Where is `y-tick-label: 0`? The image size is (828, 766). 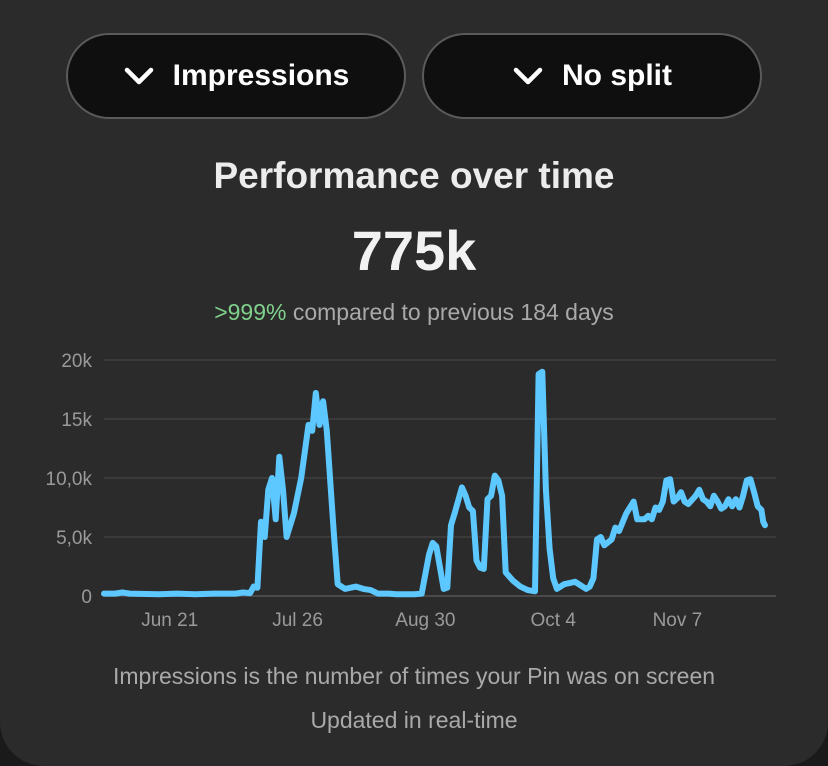
y-tick-label: 0 is located at coordinates (86, 597).